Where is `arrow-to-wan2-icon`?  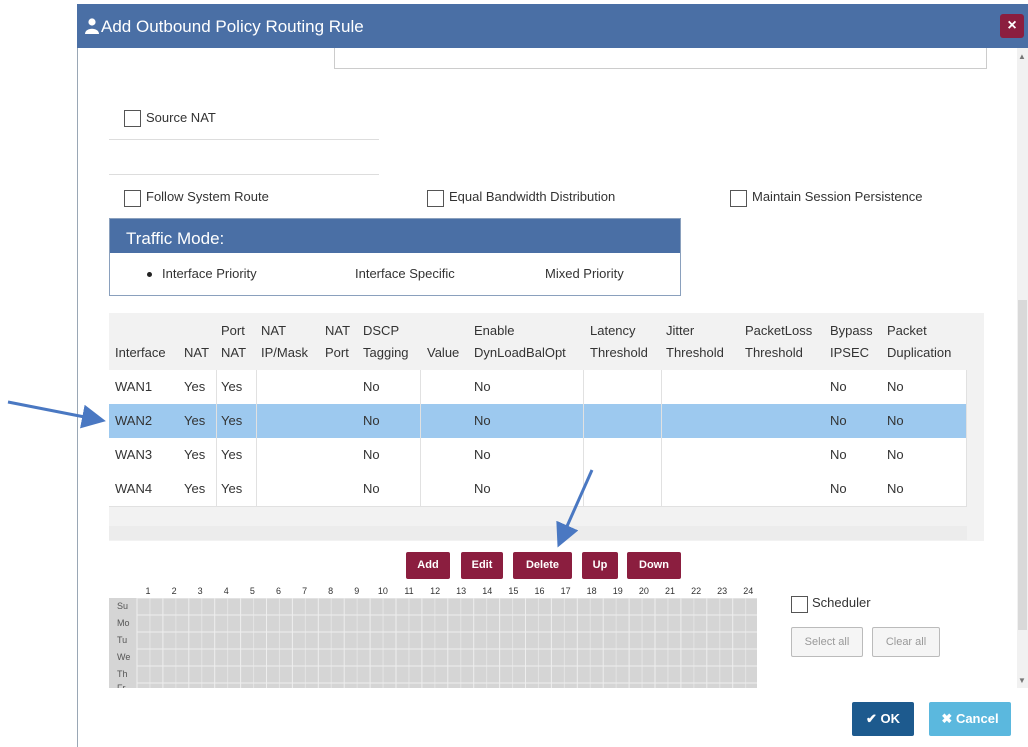
arrow-to-wan2-icon is located at coordinates (56, 414).